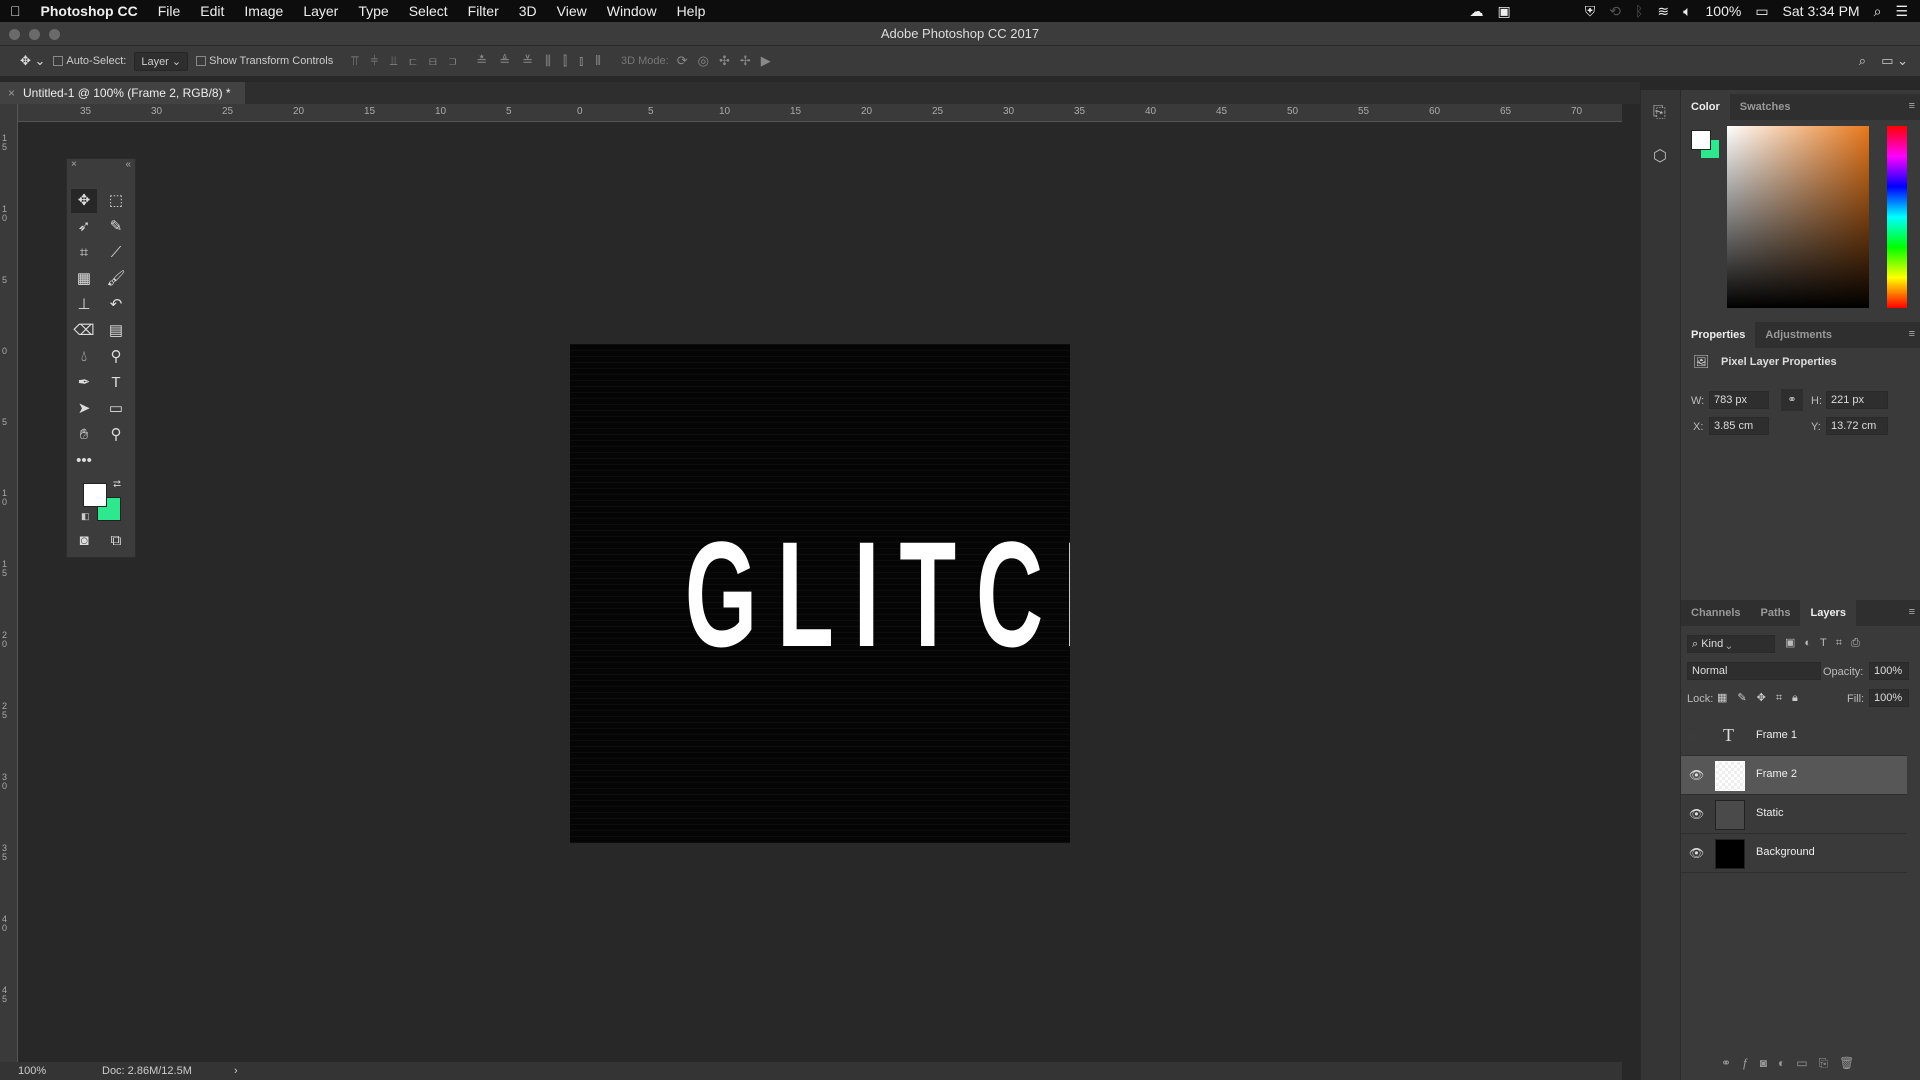 This screenshot has width=1920, height=1080. What do you see at coordinates (820, 593) in the screenshot?
I see `document-canvas: GLITCH` at bounding box center [820, 593].